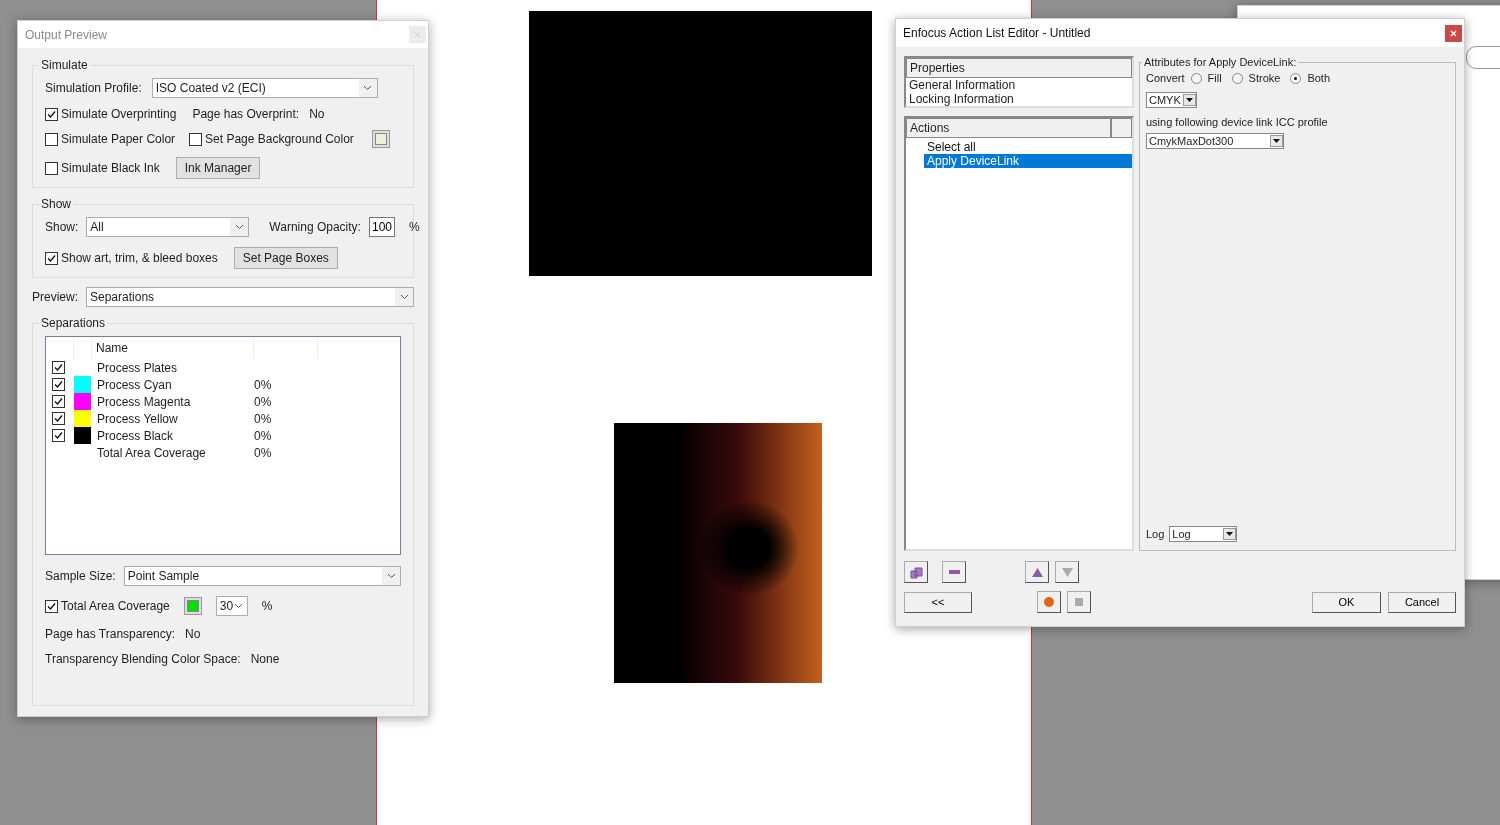 This screenshot has width=1500, height=825. Describe the element at coordinates (381, 227) in the screenshot. I see `opacity-field: 100` at that location.